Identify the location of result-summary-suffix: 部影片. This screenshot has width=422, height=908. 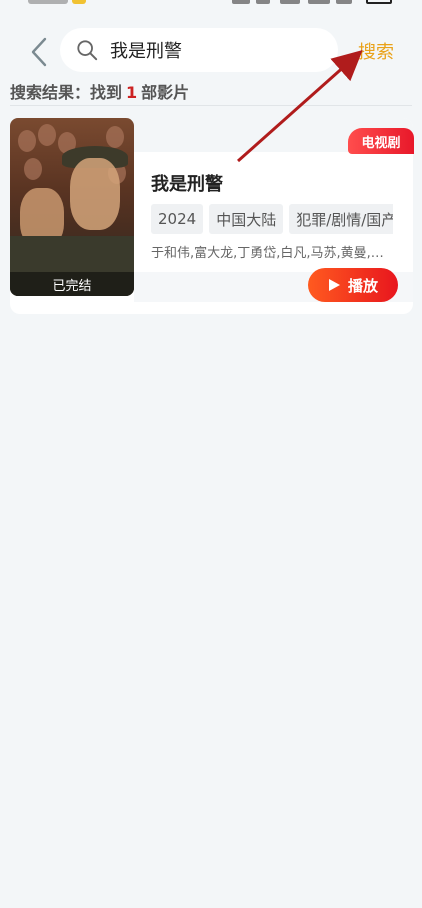
(165, 92).